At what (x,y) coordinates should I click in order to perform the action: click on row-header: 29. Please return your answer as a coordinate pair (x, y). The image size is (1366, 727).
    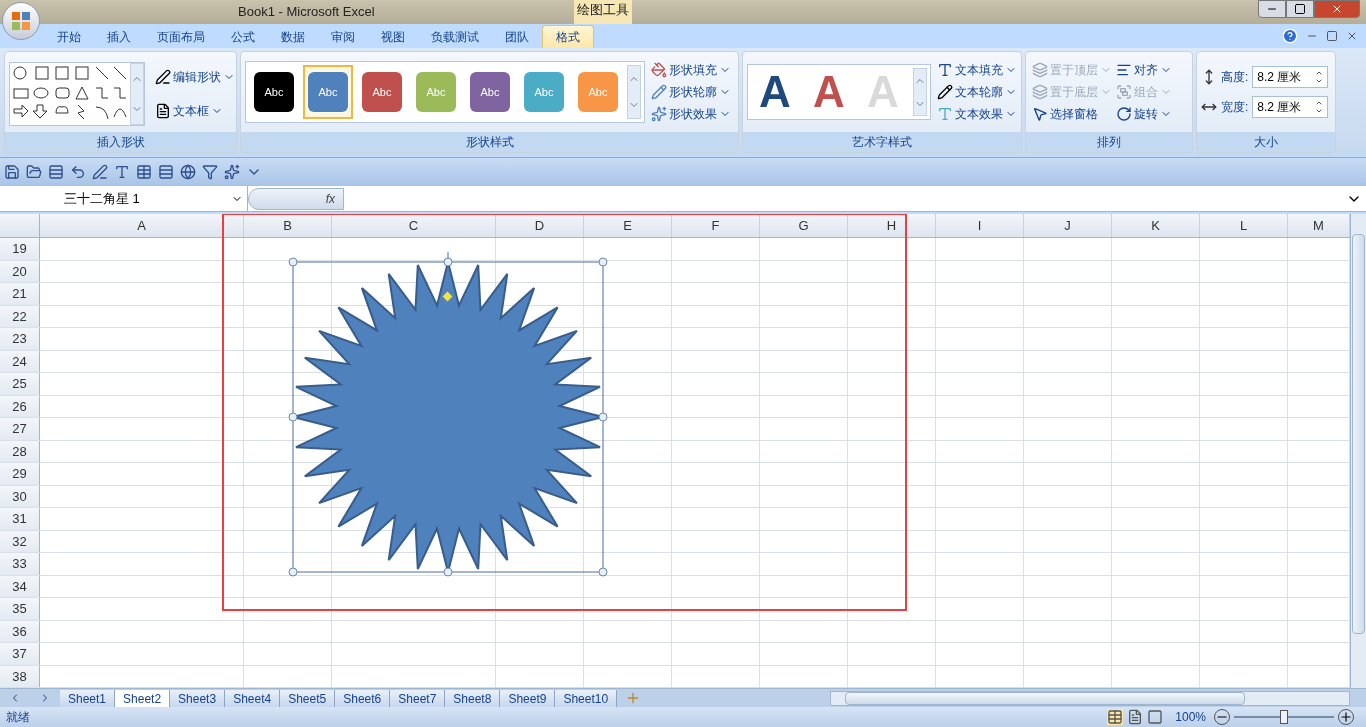
    Looking at the image, I should click on (20, 474).